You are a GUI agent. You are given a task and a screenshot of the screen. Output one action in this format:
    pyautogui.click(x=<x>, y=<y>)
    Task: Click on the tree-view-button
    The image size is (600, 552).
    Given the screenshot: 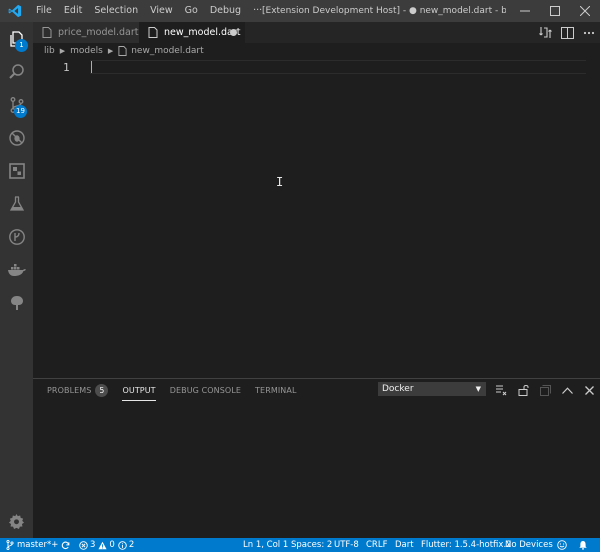 What is the action you would take?
    pyautogui.click(x=16, y=302)
    